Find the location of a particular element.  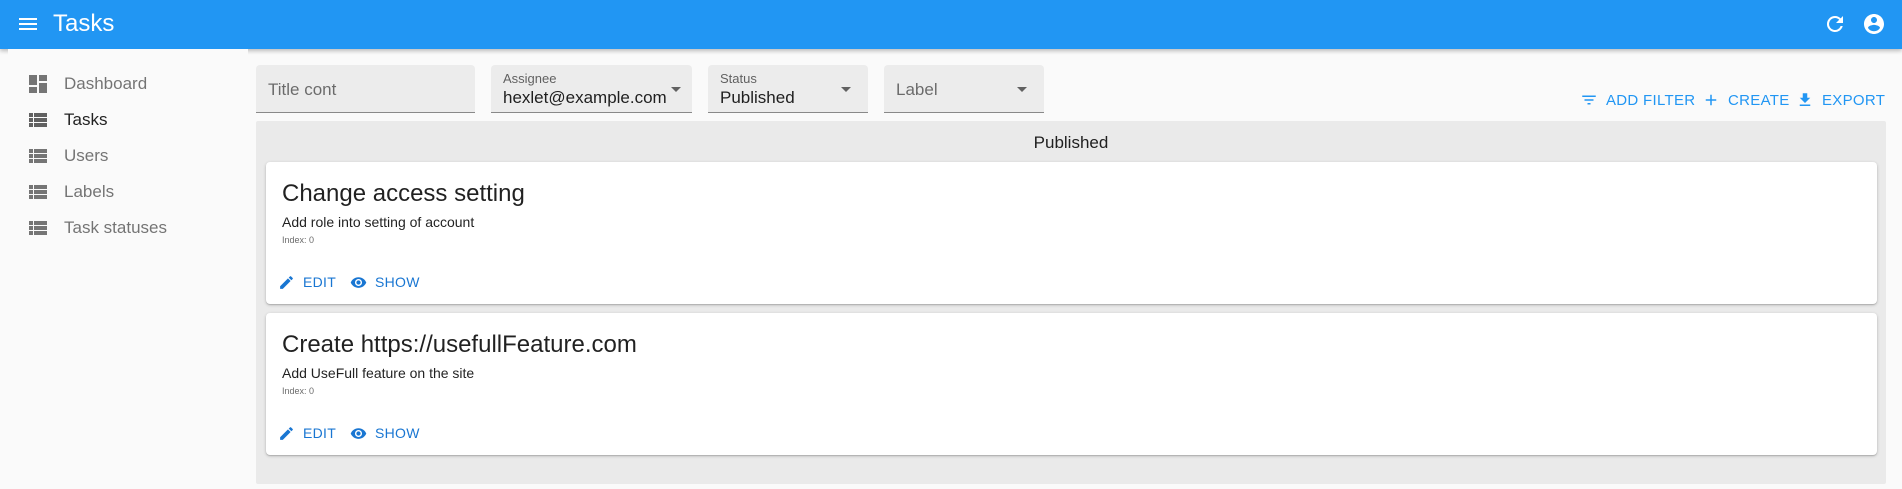

add-filter-button: ADD FILTER is located at coordinates (1637, 100).